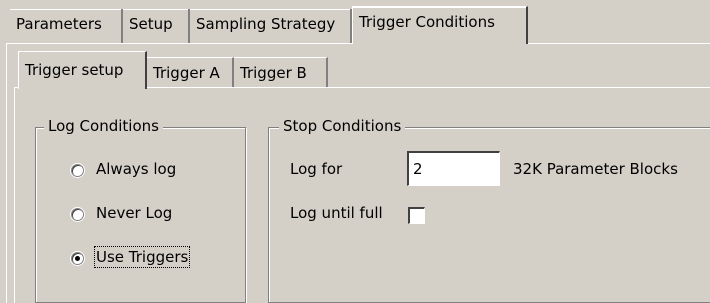 The image size is (710, 303). I want to click on radio-always-log-label: Always log, so click(136, 169).